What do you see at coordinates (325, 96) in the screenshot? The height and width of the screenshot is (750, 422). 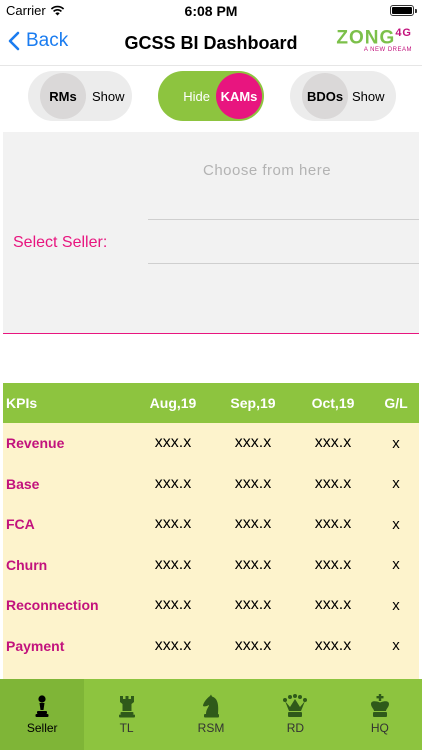 I see `bdos-toggle-knob: BDOs` at bounding box center [325, 96].